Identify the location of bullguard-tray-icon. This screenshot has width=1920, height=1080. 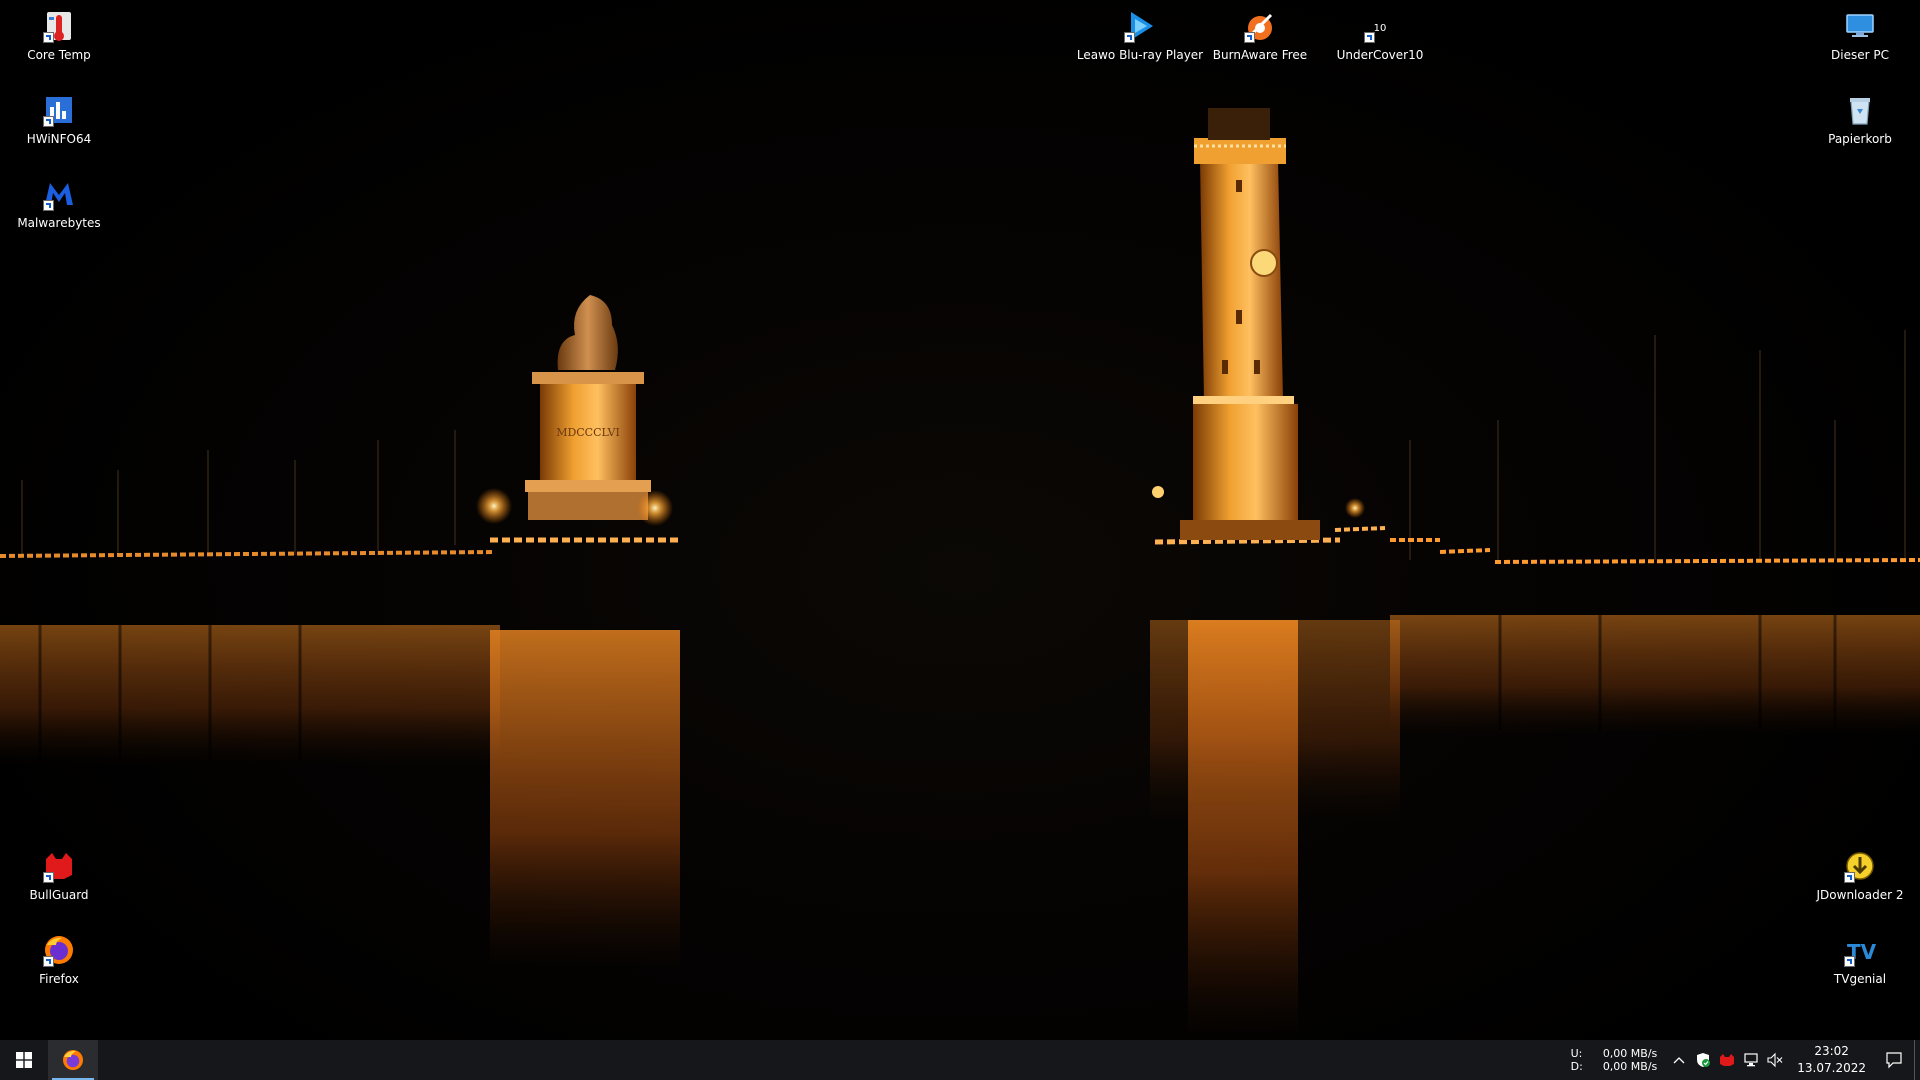
(1727, 1060).